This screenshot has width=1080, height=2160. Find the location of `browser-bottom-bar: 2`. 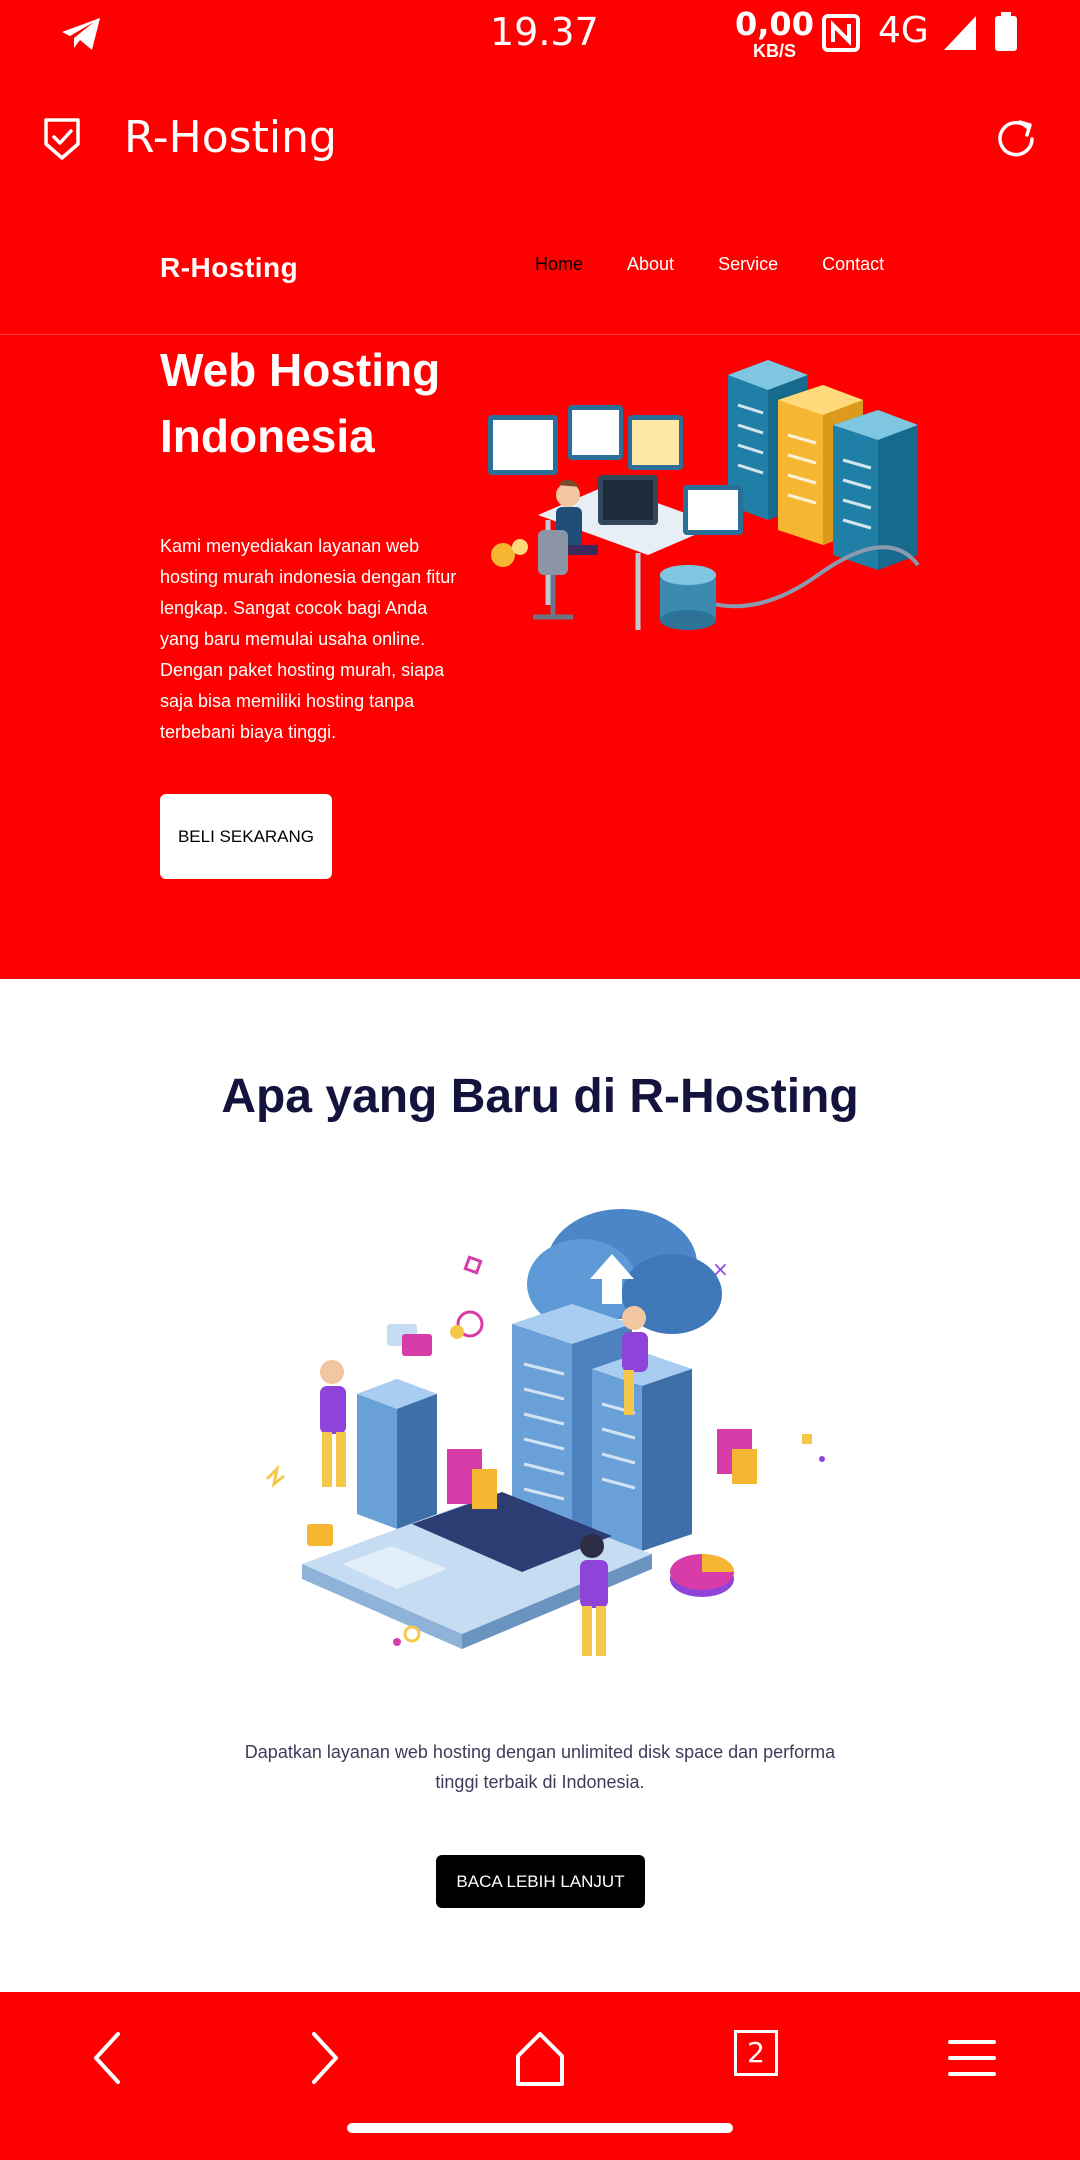

browser-bottom-bar: 2 is located at coordinates (540, 2076).